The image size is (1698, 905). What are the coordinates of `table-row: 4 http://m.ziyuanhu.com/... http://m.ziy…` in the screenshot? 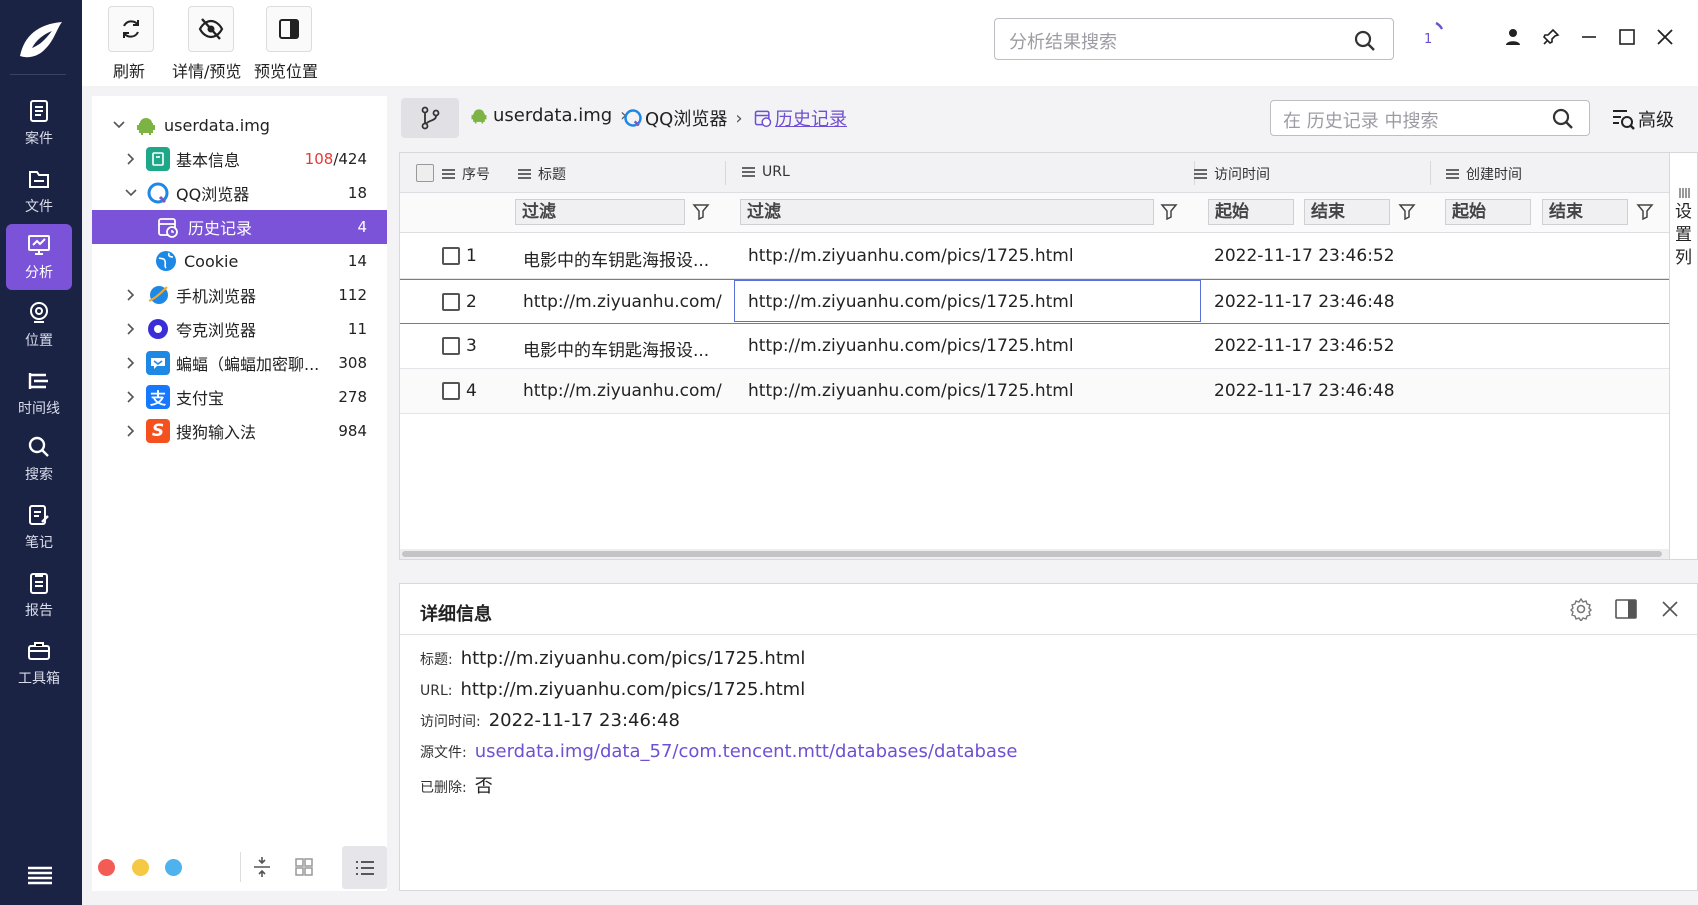 It's located at (1034, 391).